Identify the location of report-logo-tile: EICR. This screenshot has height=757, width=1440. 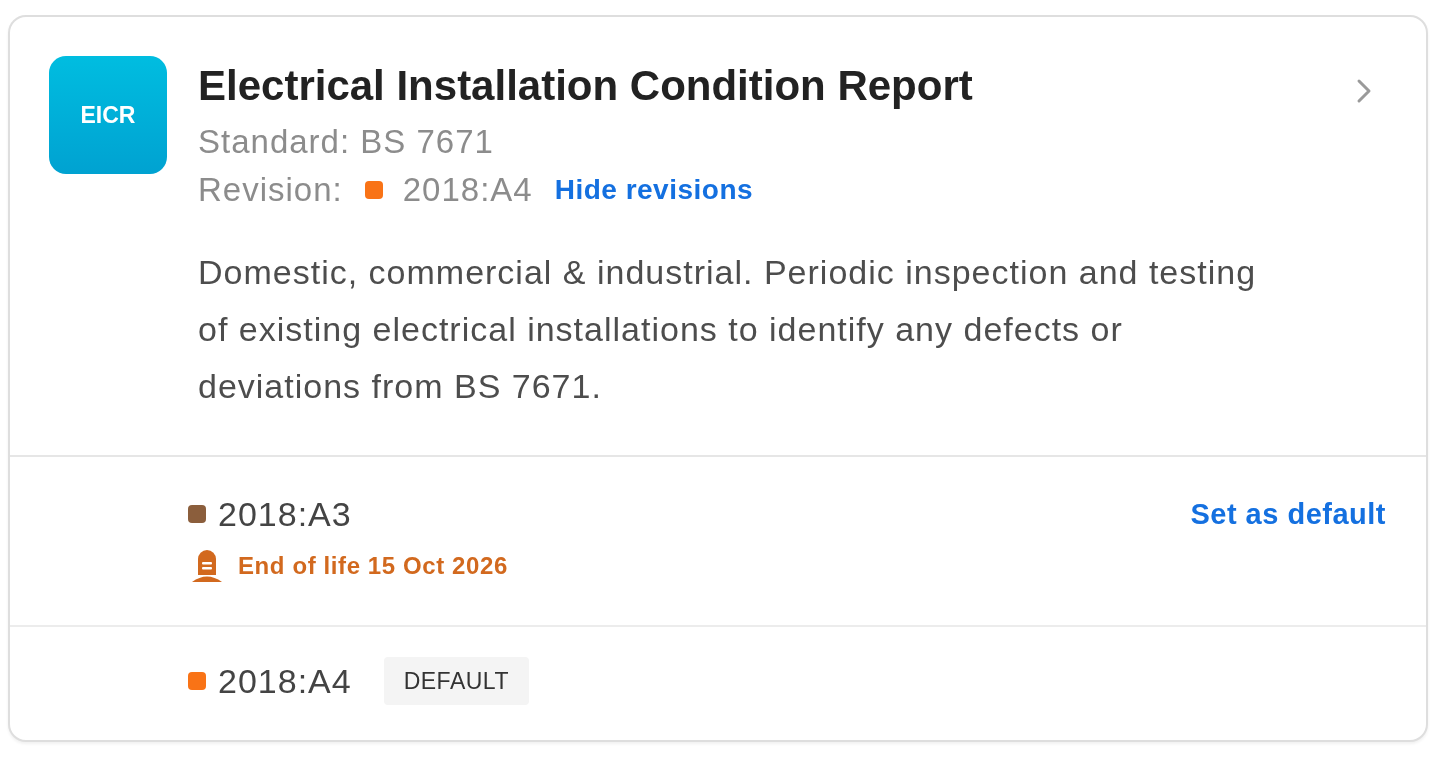
(108, 115).